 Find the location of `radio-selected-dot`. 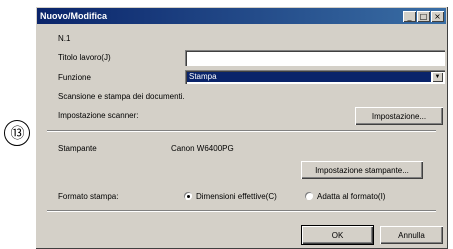

radio-selected-dot is located at coordinates (188, 196).